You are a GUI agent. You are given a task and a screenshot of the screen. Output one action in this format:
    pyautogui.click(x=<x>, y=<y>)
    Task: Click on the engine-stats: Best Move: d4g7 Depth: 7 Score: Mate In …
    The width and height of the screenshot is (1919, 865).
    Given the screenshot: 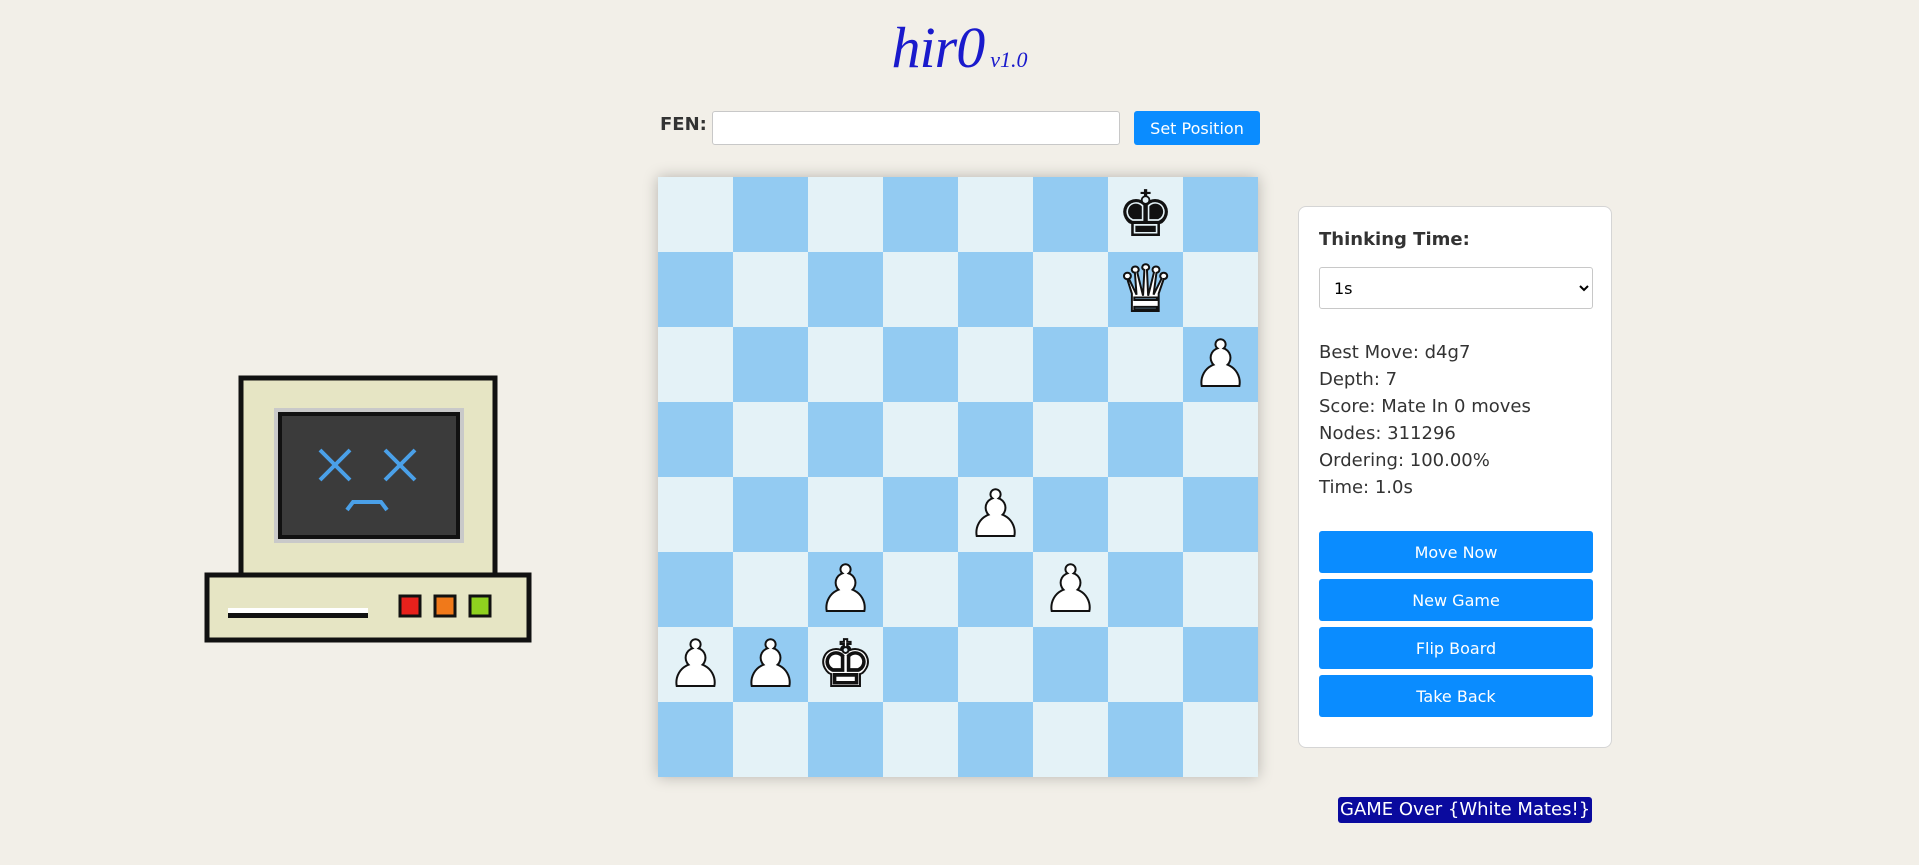 What is the action you would take?
    pyautogui.click(x=1425, y=420)
    